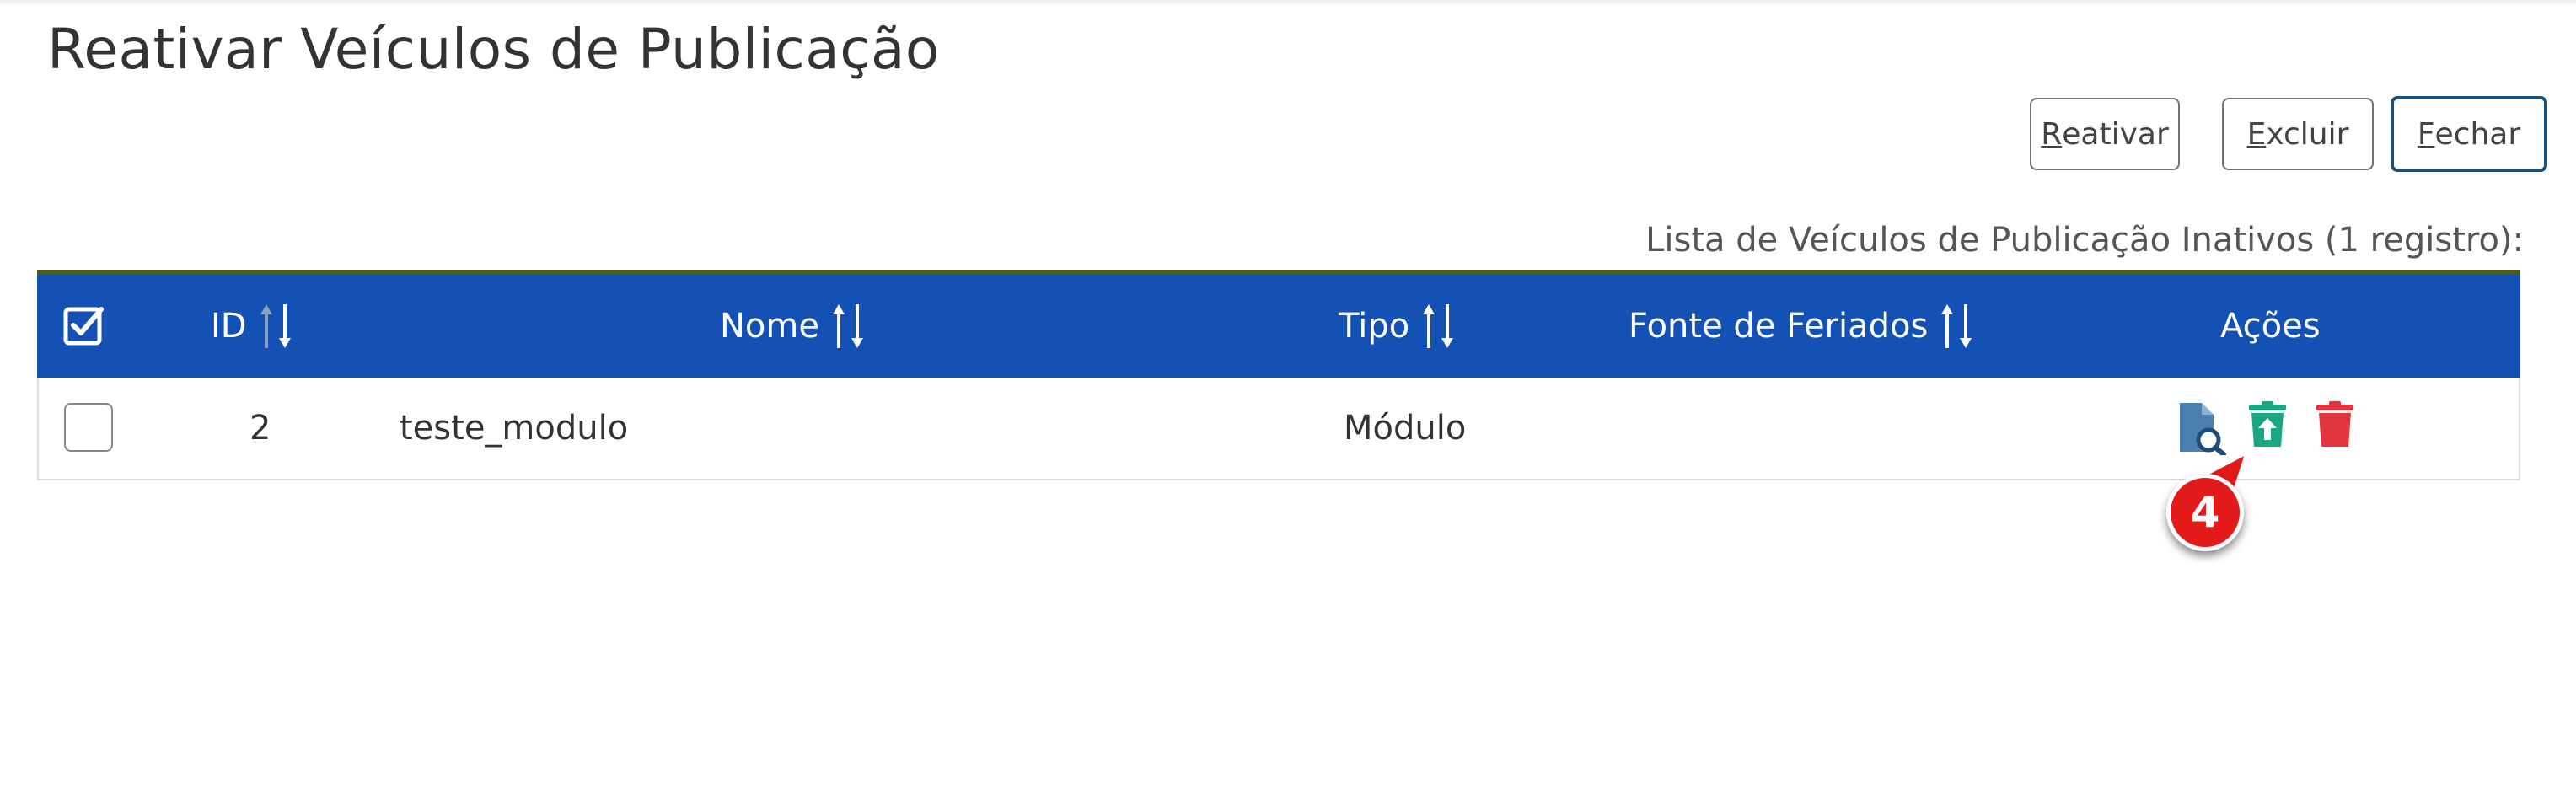 The image size is (2576, 799). Describe the element at coordinates (2426, 134) in the screenshot. I see `fechar-accel: F` at that location.